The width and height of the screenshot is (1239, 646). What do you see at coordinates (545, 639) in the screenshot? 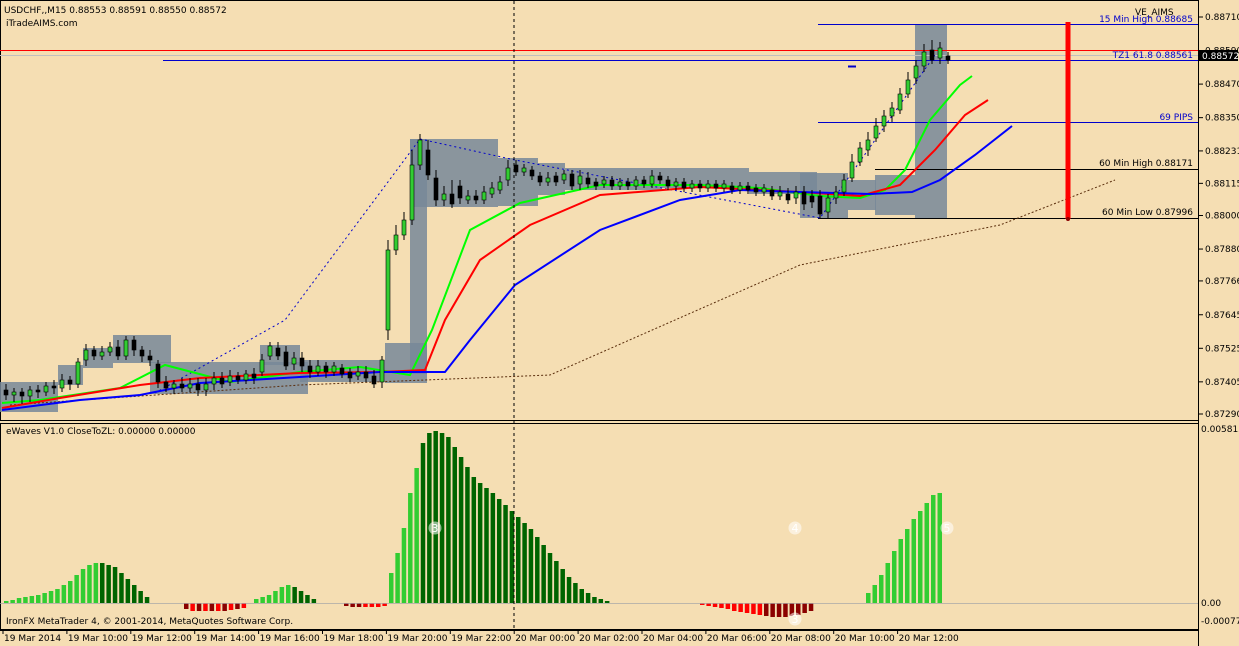
I see `time-tick-label: 20 Mar 00:00` at bounding box center [545, 639].